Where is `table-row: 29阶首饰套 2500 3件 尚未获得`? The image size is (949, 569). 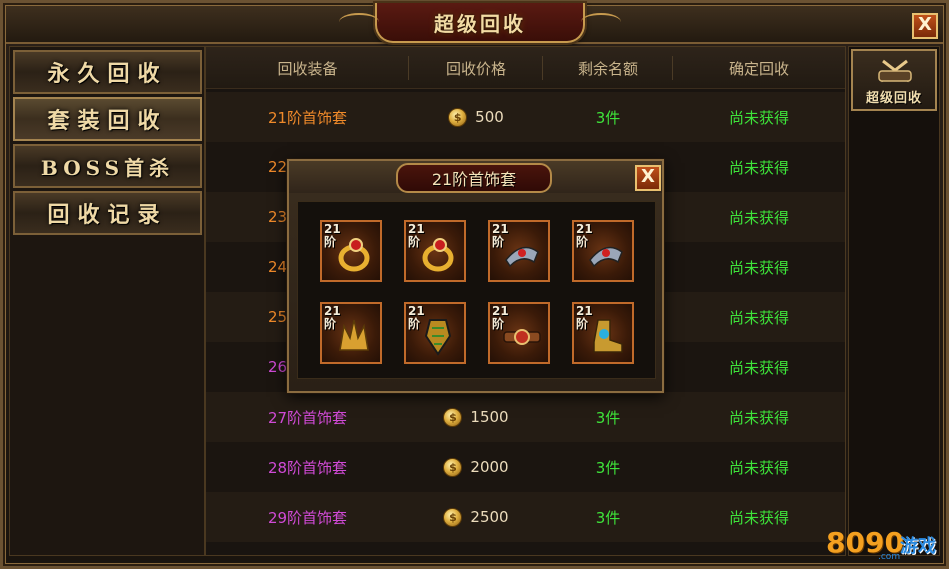 table-row: 29阶首饰套 2500 3件 尚未获得 is located at coordinates (525, 517).